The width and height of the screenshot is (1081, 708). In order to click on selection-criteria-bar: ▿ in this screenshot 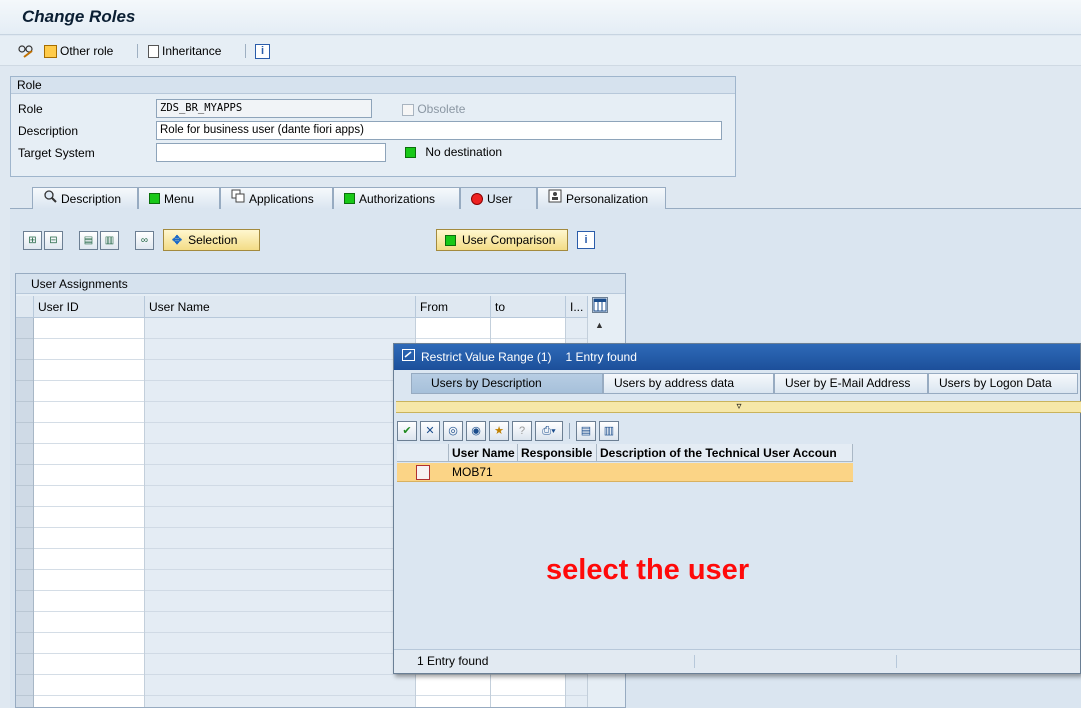, I will do `click(738, 407)`.